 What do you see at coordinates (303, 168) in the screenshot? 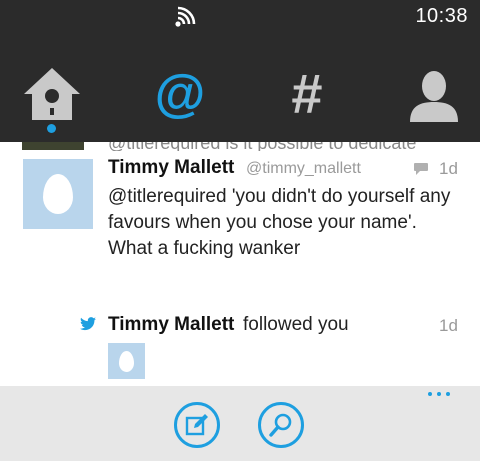
I see `tweet-author-handle: @timmy_mallett` at bounding box center [303, 168].